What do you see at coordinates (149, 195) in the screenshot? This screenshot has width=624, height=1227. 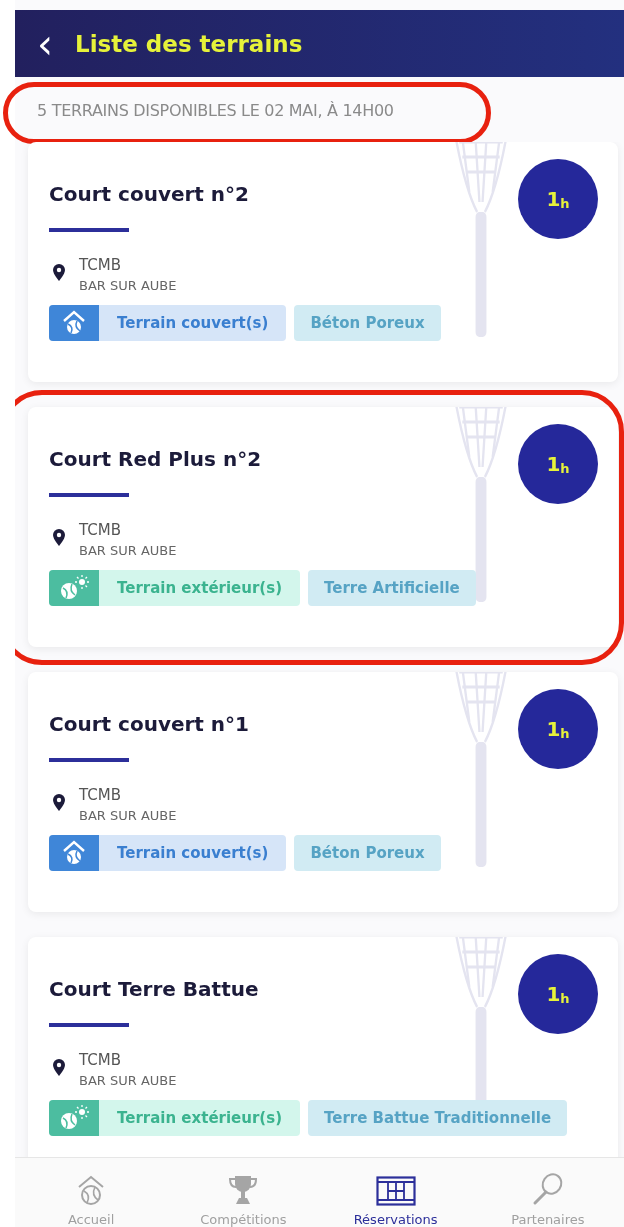 I see `court-name: Court couvert n°2` at bounding box center [149, 195].